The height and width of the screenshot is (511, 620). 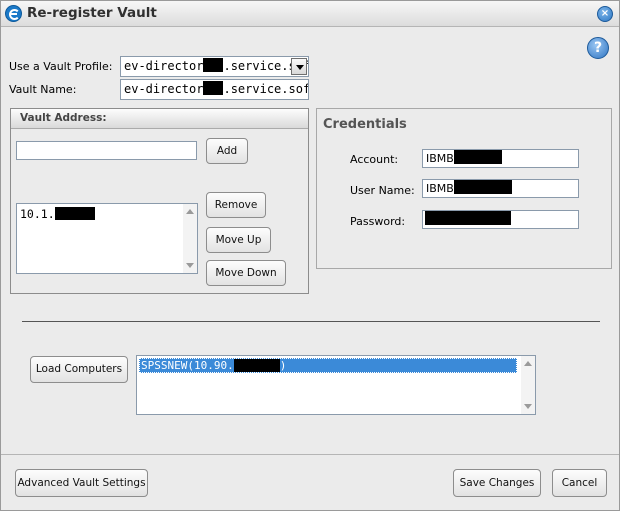 What do you see at coordinates (365, 124) in the screenshot?
I see `credentials-title: Credentials` at bounding box center [365, 124].